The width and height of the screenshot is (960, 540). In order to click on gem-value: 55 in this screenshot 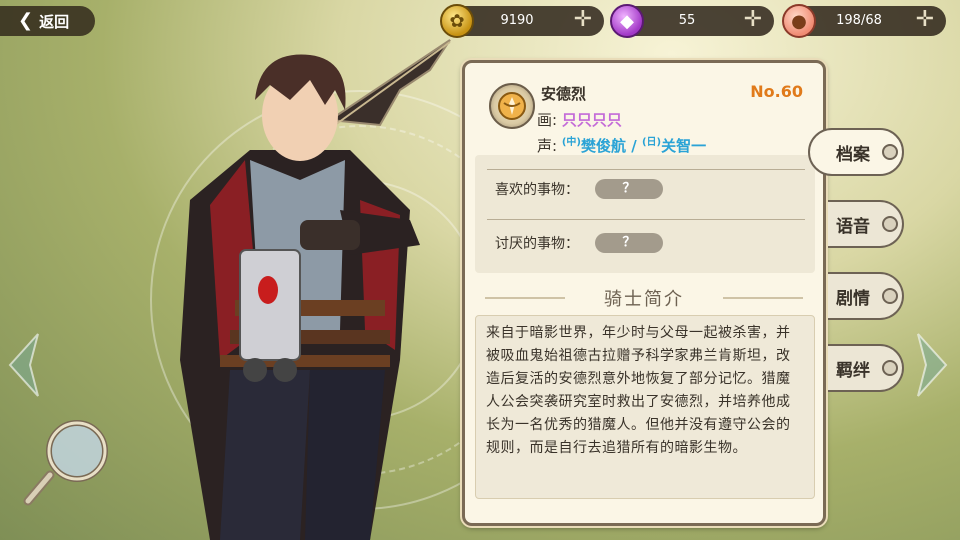, I will do `click(687, 20)`.